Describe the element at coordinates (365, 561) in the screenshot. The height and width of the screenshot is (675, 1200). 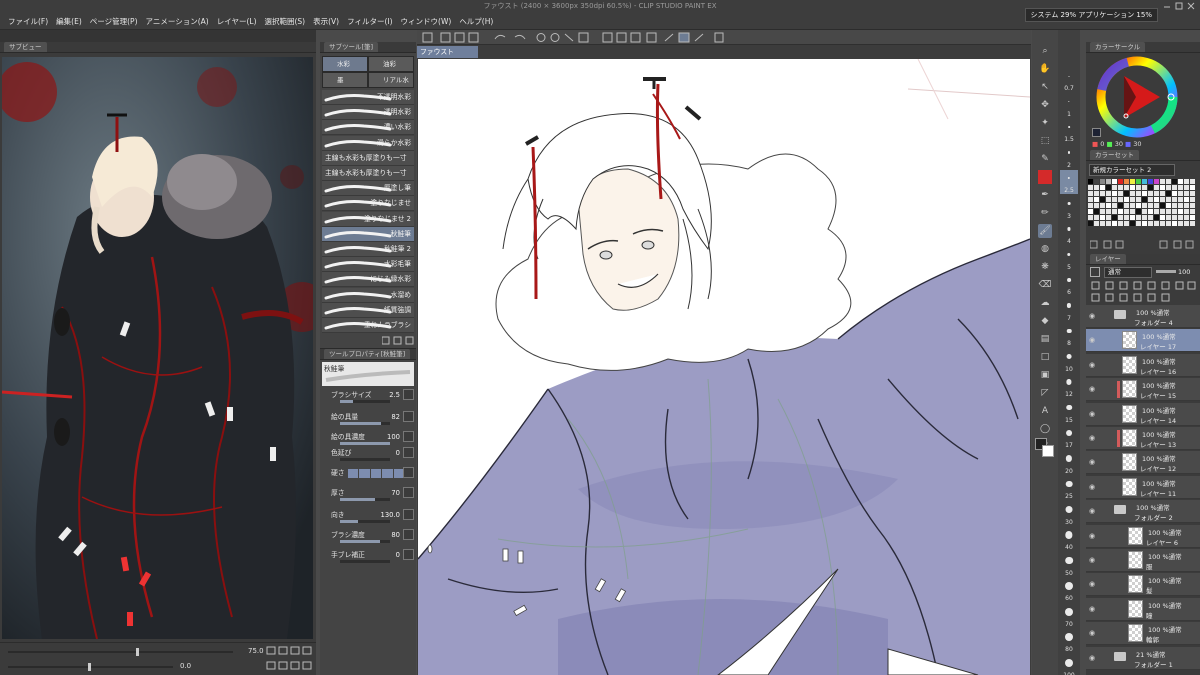
I see `property-slider` at that location.